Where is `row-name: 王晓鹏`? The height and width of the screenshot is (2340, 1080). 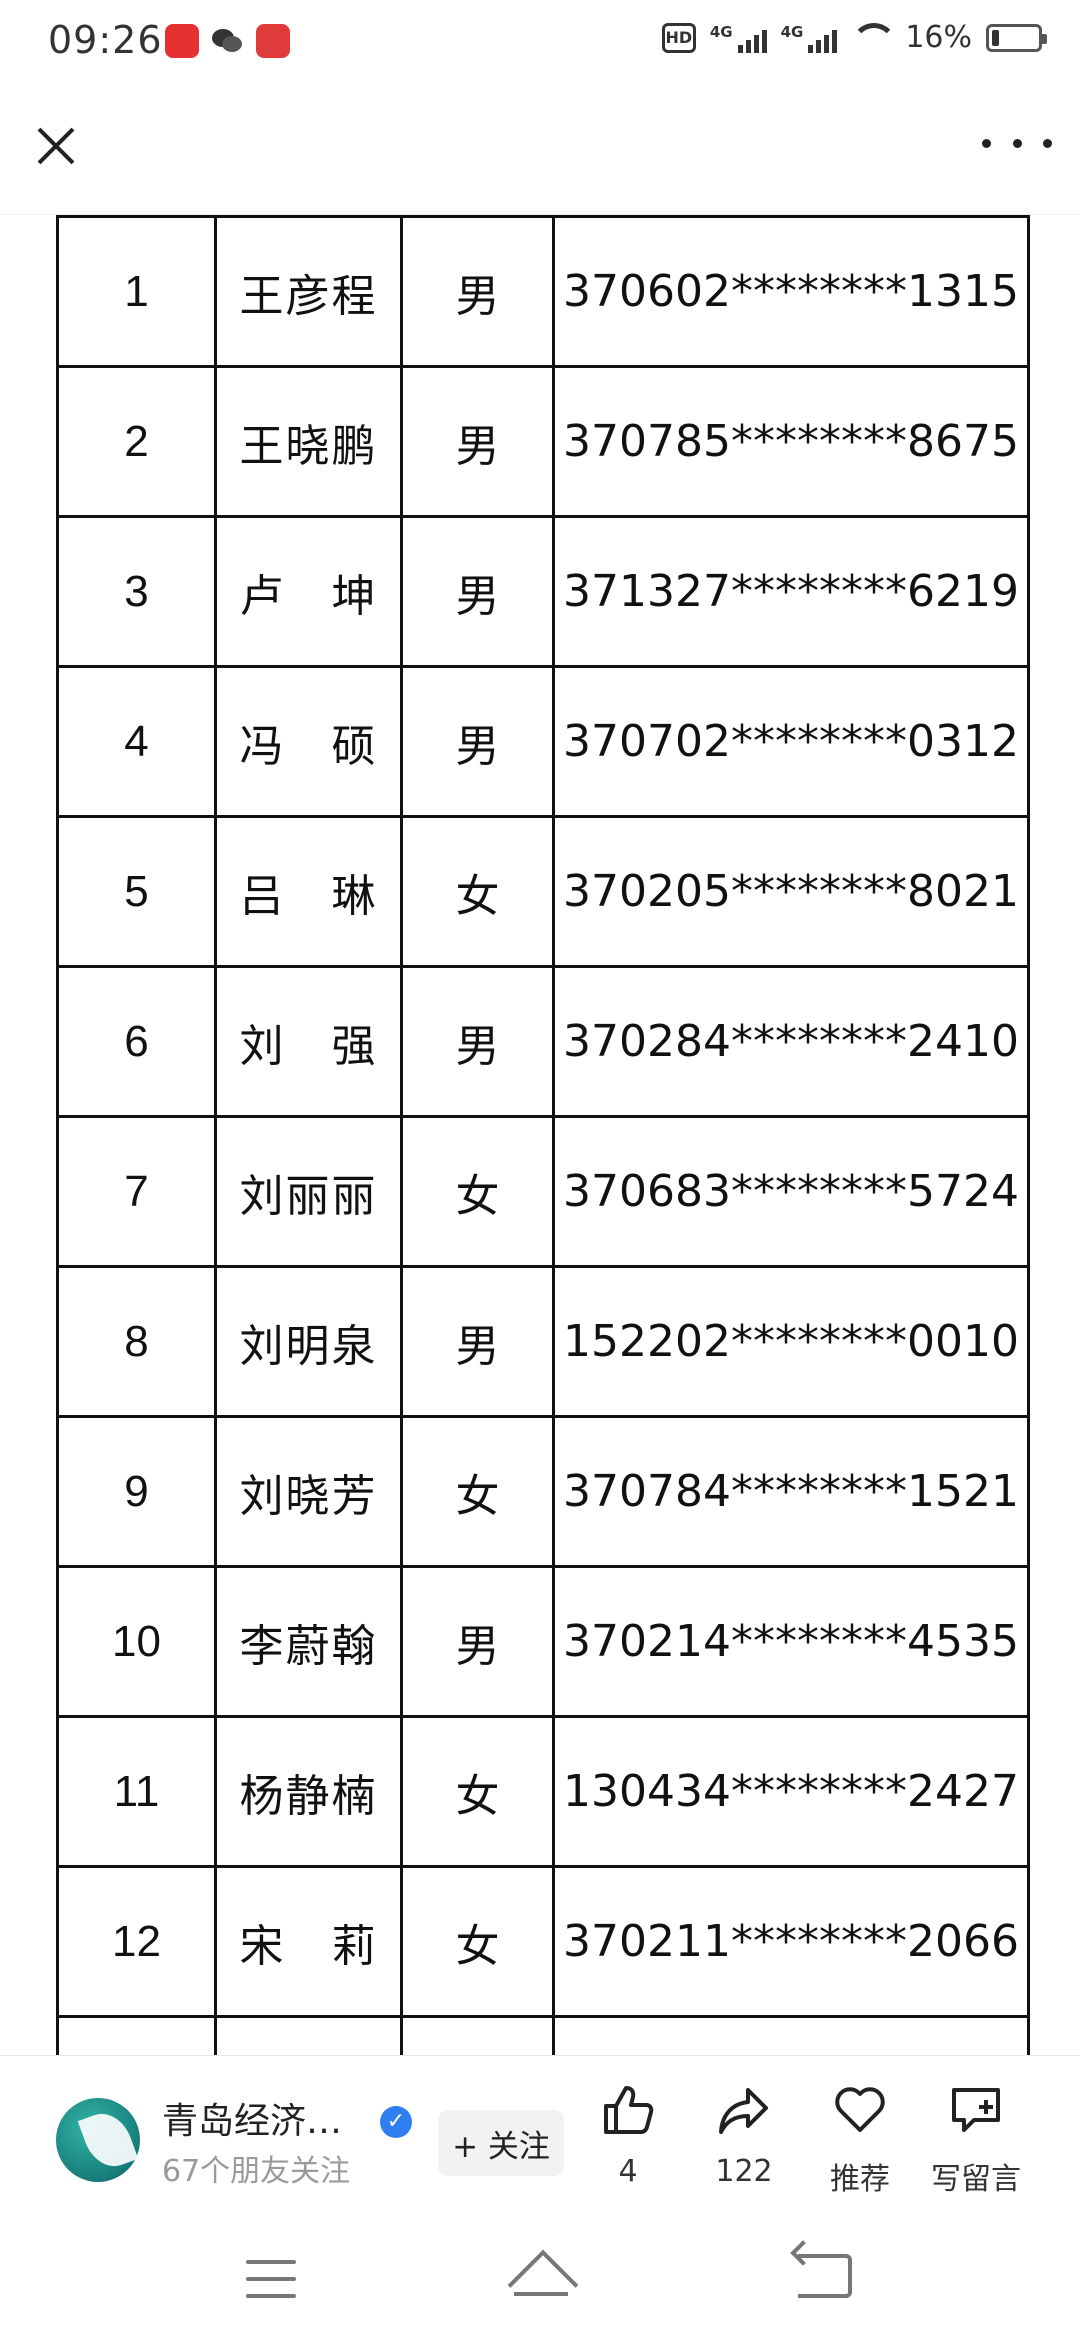
row-name: 王晓鹏 is located at coordinates (308, 441).